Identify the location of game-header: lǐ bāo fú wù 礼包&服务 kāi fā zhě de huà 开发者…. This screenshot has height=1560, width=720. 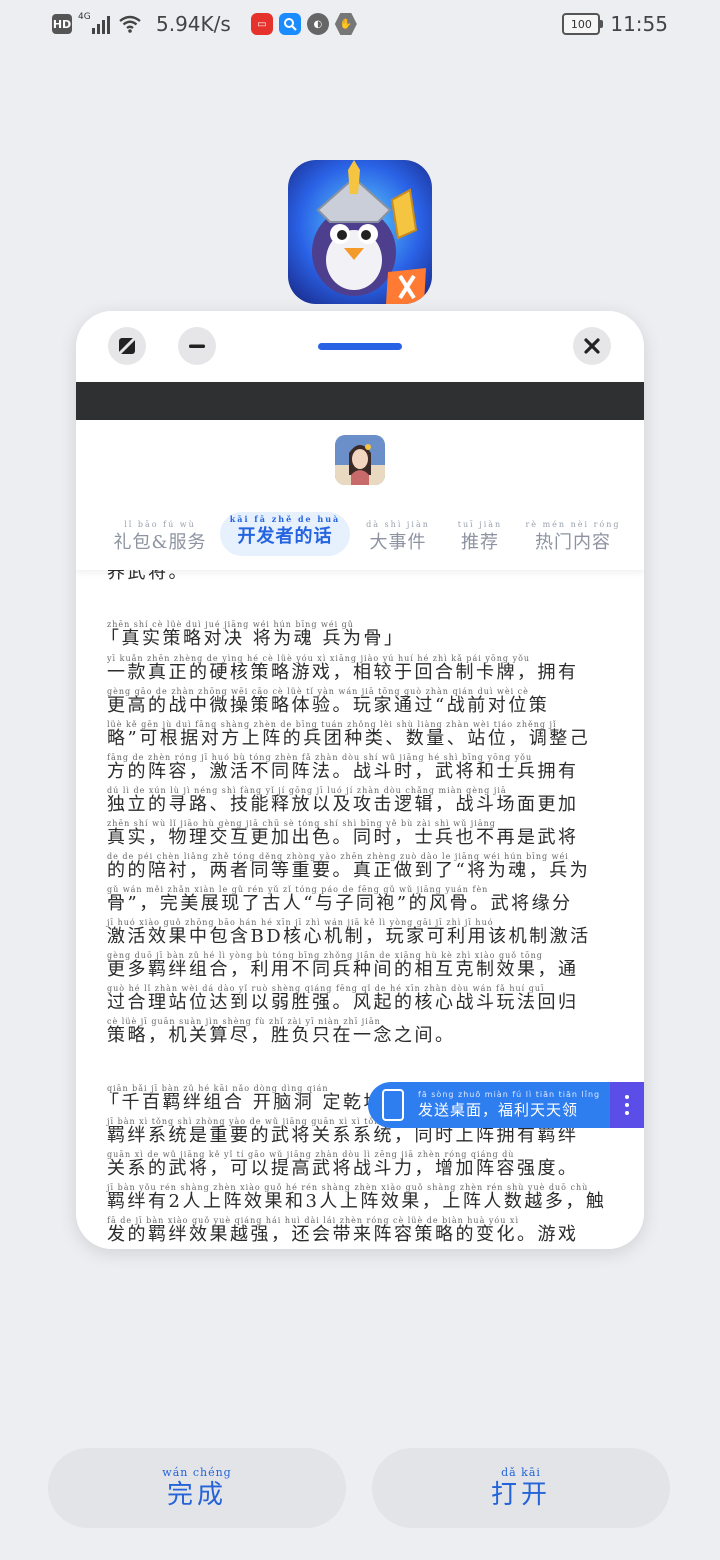
(360, 495).